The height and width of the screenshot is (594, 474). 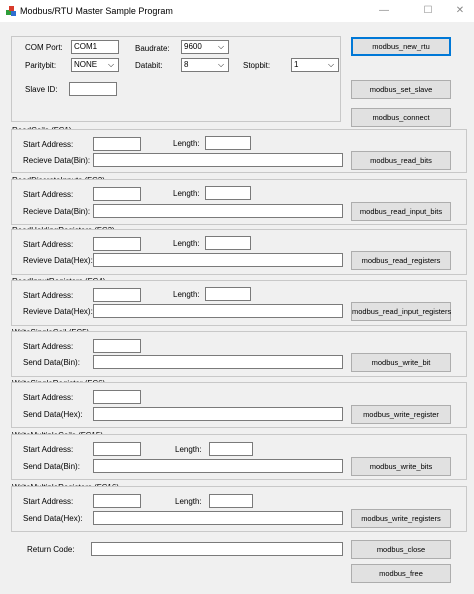 I want to click on fc2-start-label: Start Address:, so click(x=48, y=194).